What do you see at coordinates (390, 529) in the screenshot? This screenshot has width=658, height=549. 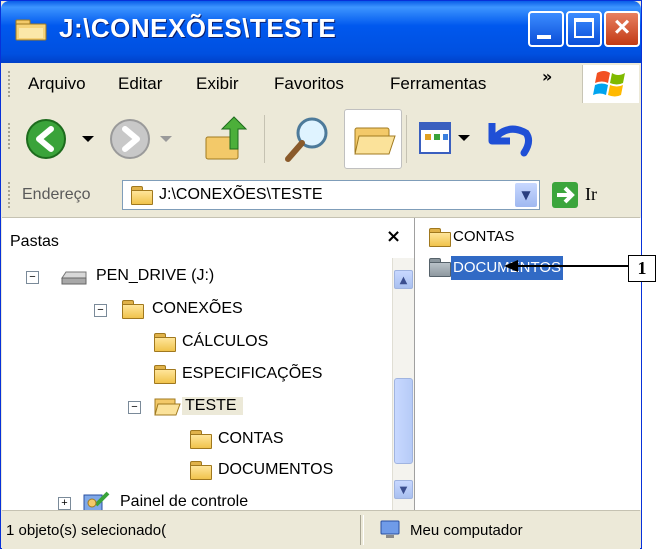 I see `computer-icon` at bounding box center [390, 529].